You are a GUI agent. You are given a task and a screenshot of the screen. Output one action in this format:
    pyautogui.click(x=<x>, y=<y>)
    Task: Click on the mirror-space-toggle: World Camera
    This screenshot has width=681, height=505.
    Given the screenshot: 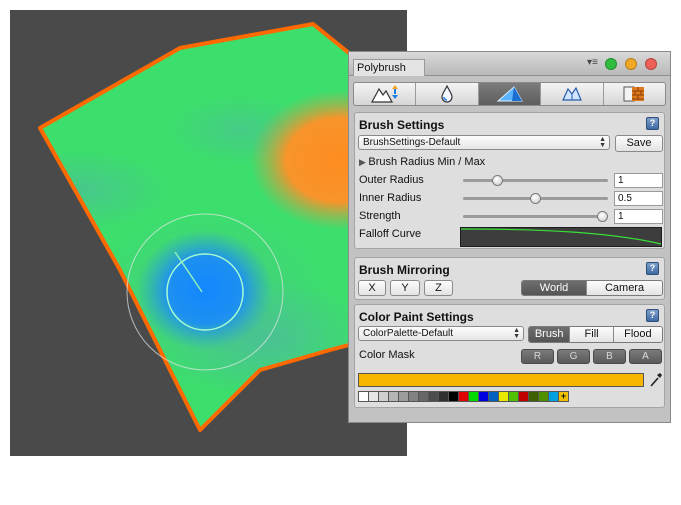 What is the action you would take?
    pyautogui.click(x=592, y=288)
    